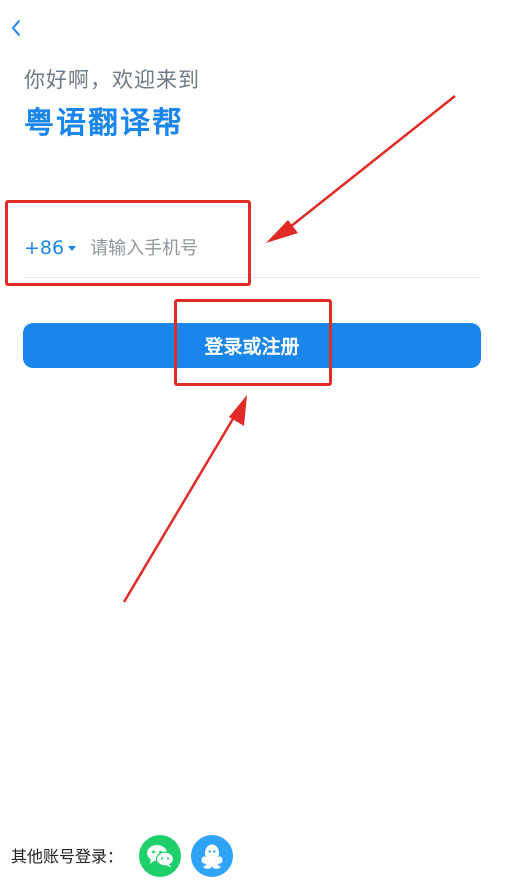 Image resolution: width=510 pixels, height=896 pixels. I want to click on qq-login-button, so click(212, 856).